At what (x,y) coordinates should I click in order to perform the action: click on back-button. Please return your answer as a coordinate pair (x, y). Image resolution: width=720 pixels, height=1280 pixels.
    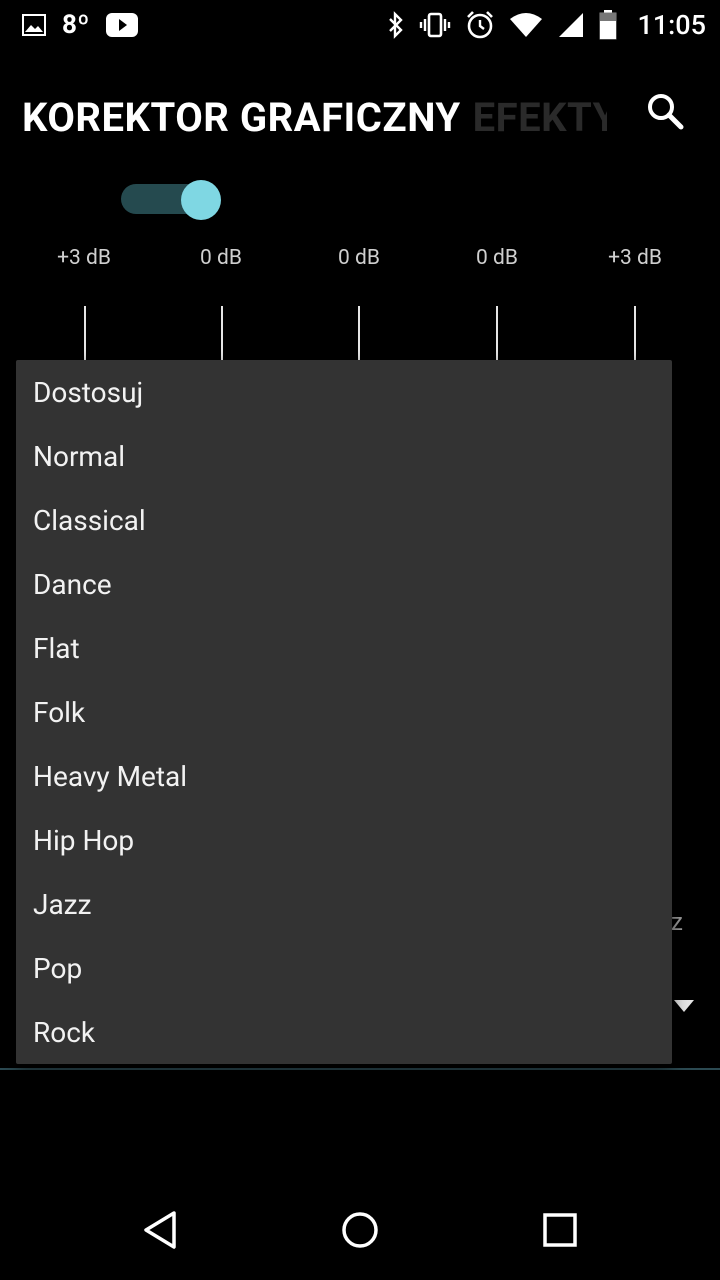
    Looking at the image, I should click on (160, 1232).